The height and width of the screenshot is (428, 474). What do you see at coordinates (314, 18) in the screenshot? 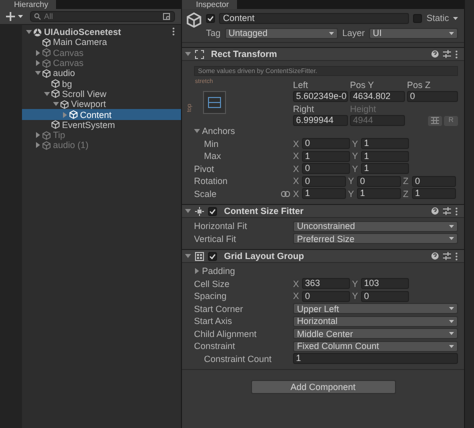
I see `name-field: Content` at bounding box center [314, 18].